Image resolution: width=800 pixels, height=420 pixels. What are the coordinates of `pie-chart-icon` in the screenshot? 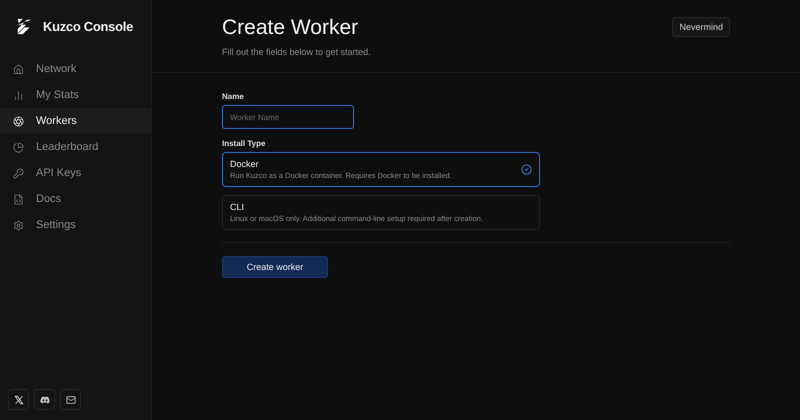 It's located at (18, 147).